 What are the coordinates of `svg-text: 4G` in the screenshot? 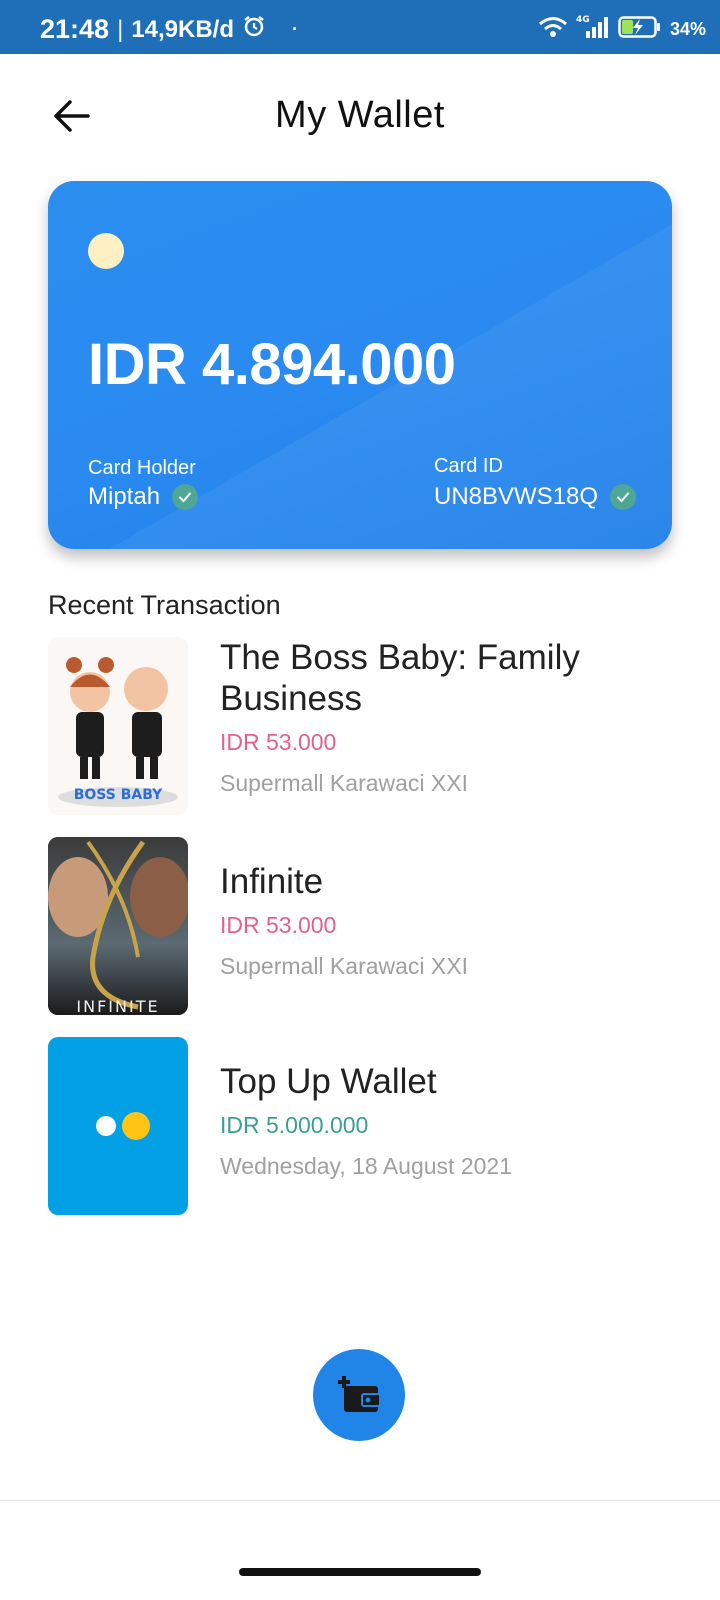 It's located at (583, 20).